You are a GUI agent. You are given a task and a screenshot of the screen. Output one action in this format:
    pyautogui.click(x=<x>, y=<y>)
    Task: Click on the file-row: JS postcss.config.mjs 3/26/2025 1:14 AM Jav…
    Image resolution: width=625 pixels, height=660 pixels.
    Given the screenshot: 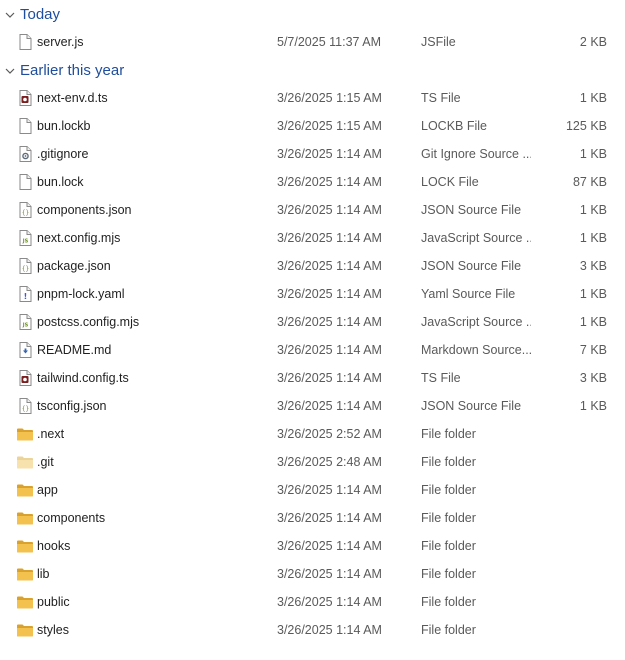 What is the action you would take?
    pyautogui.click(x=312, y=322)
    